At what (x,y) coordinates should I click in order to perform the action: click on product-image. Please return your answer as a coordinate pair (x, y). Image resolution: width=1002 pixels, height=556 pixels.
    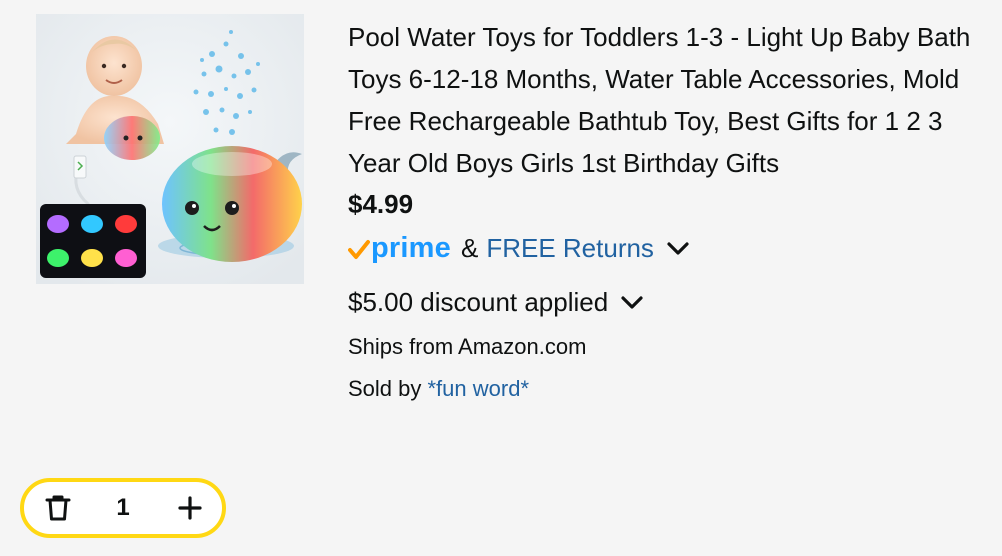
    Looking at the image, I should click on (170, 149).